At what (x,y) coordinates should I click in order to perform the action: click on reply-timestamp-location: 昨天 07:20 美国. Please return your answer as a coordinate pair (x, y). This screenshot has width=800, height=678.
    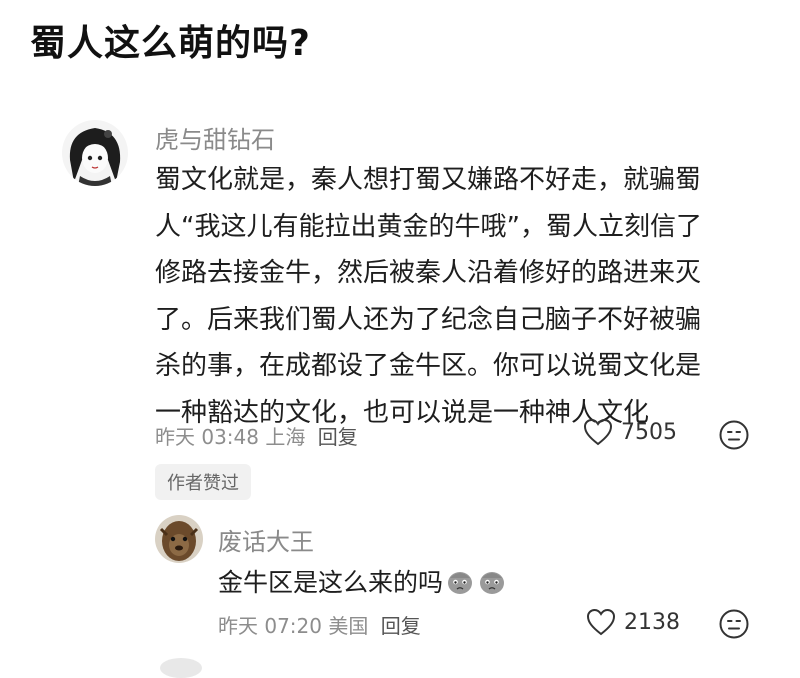
    Looking at the image, I should click on (293, 626).